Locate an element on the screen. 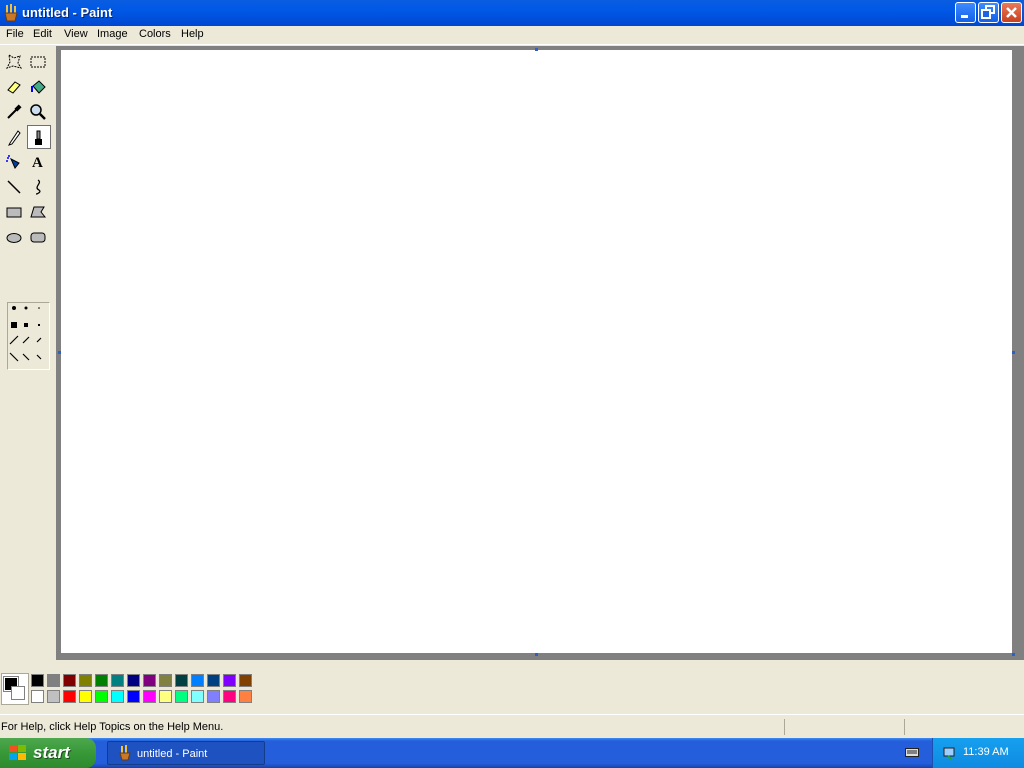 The width and height of the screenshot is (1024, 768). start-button: start is located at coordinates (48, 753).